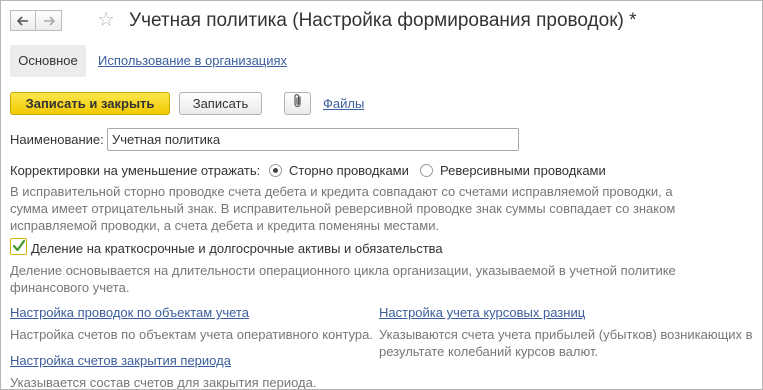 The height and width of the screenshot is (390, 763). Describe the element at coordinates (482, 312) in the screenshot. I see `exchange-diffs-link: Настройка учета курсовых разниц` at that location.